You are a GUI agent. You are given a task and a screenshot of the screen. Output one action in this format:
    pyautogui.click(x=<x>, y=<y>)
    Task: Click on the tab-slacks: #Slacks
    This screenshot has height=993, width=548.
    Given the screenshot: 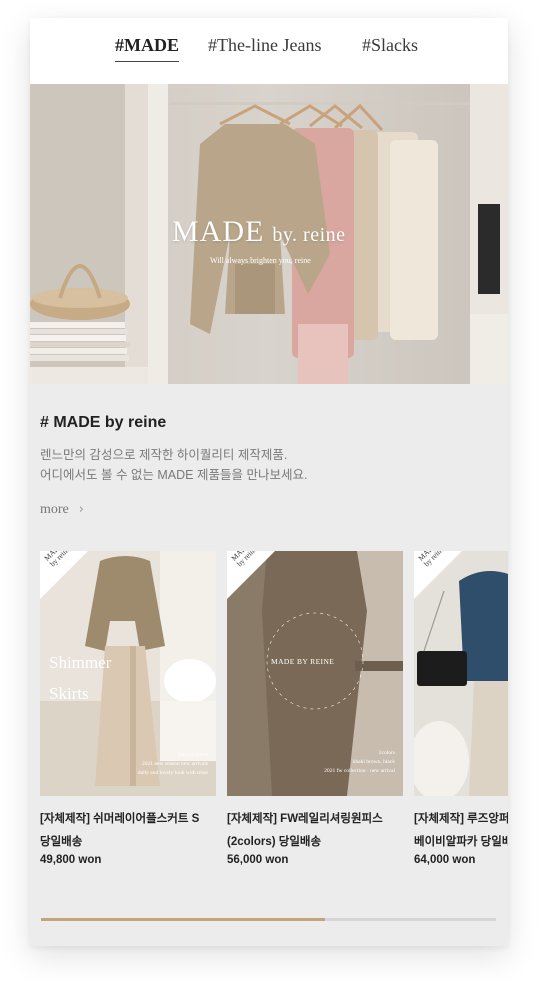 What is the action you would take?
    pyautogui.click(x=390, y=45)
    